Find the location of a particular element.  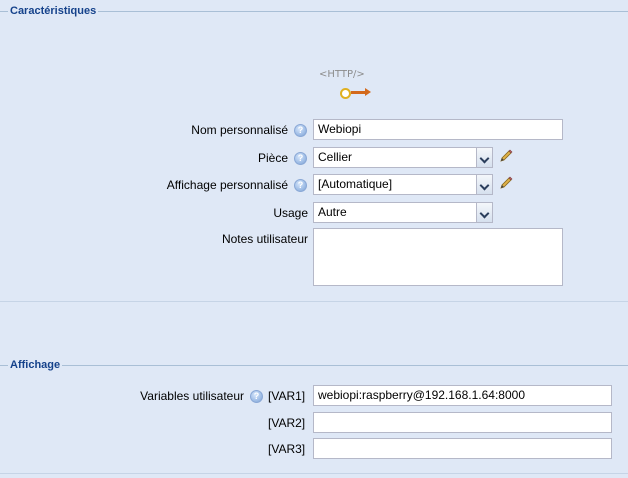

room-edit-pencil-icon is located at coordinates (506, 156).